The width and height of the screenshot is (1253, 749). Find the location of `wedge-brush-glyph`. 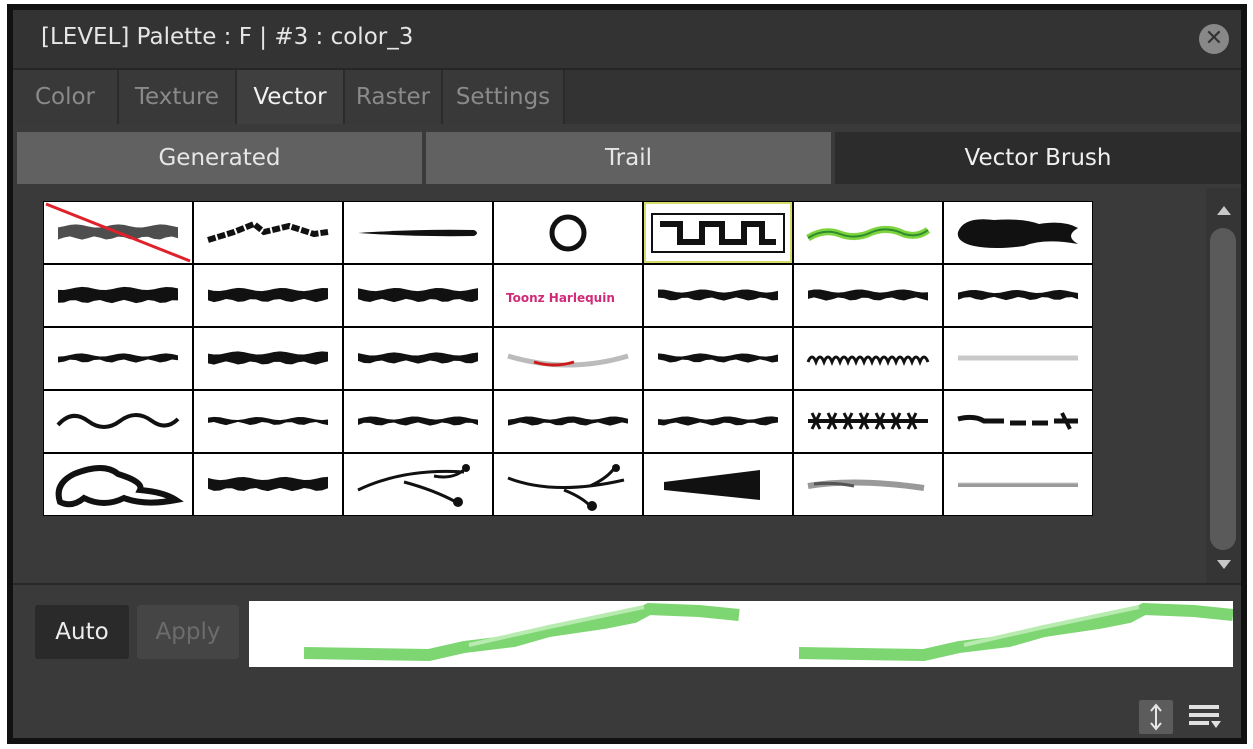

wedge-brush-glyph is located at coordinates (712, 485).